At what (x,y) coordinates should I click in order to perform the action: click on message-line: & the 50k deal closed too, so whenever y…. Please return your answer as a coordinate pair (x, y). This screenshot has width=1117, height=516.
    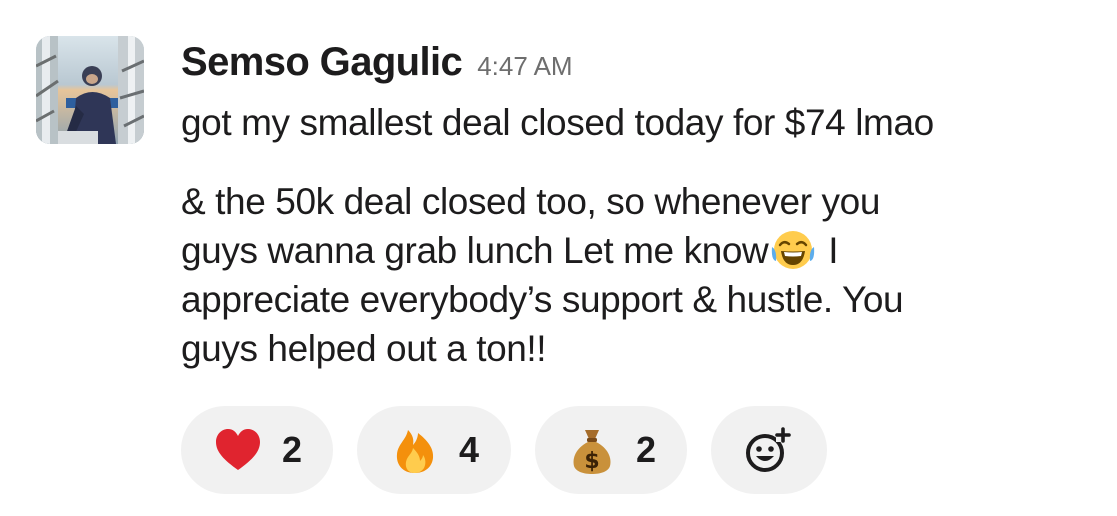
    Looking at the image, I should click on (530, 201).